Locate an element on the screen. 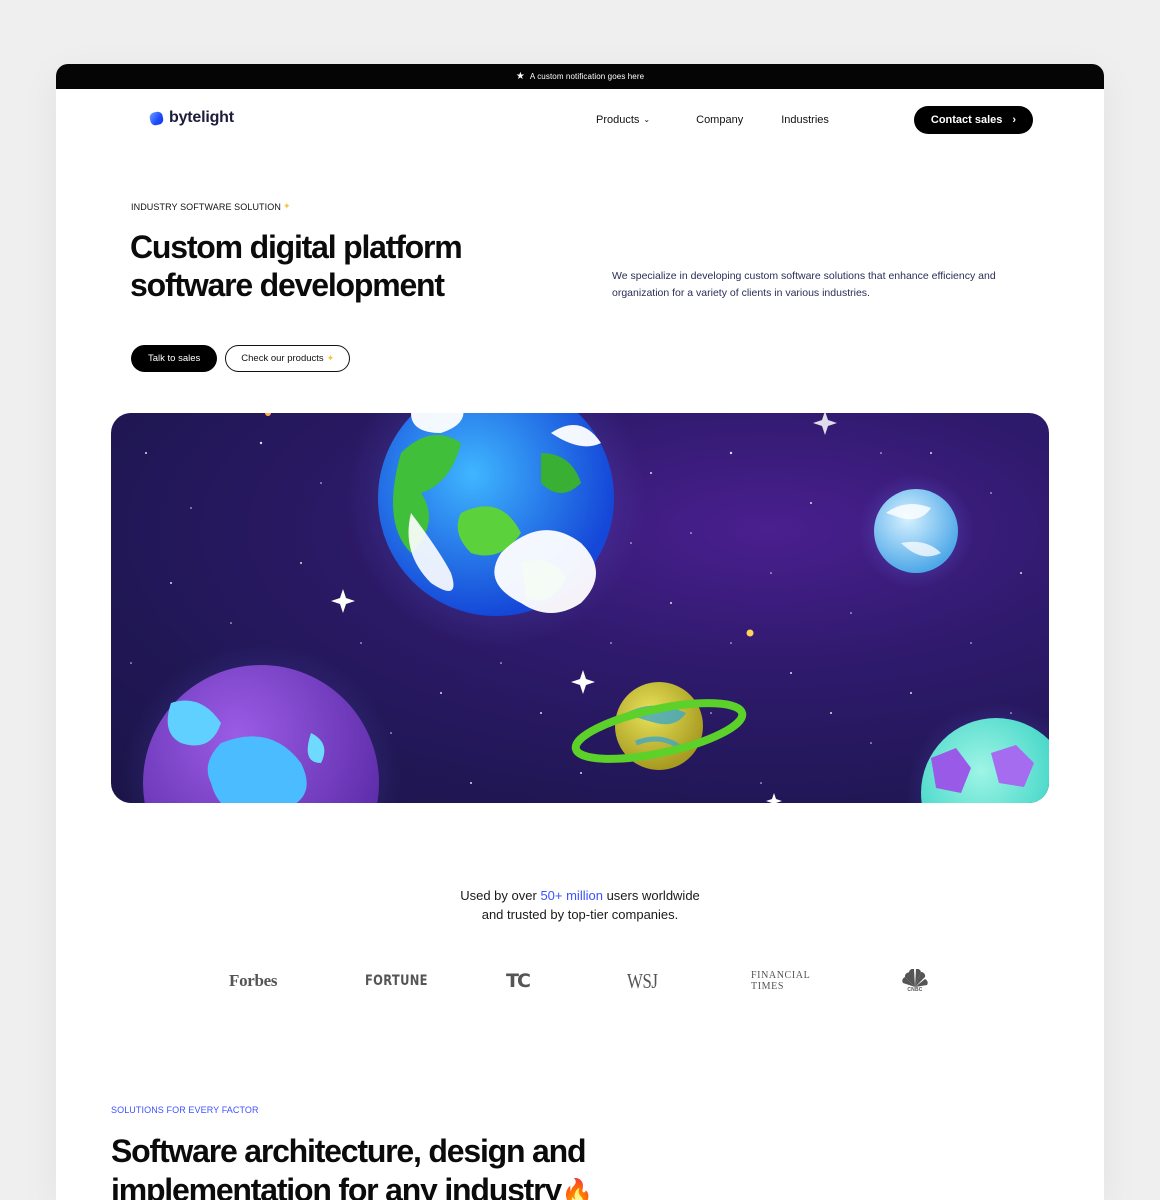 This screenshot has height=1200, width=1160. notification-text: A custom notification goes here is located at coordinates (587, 76).